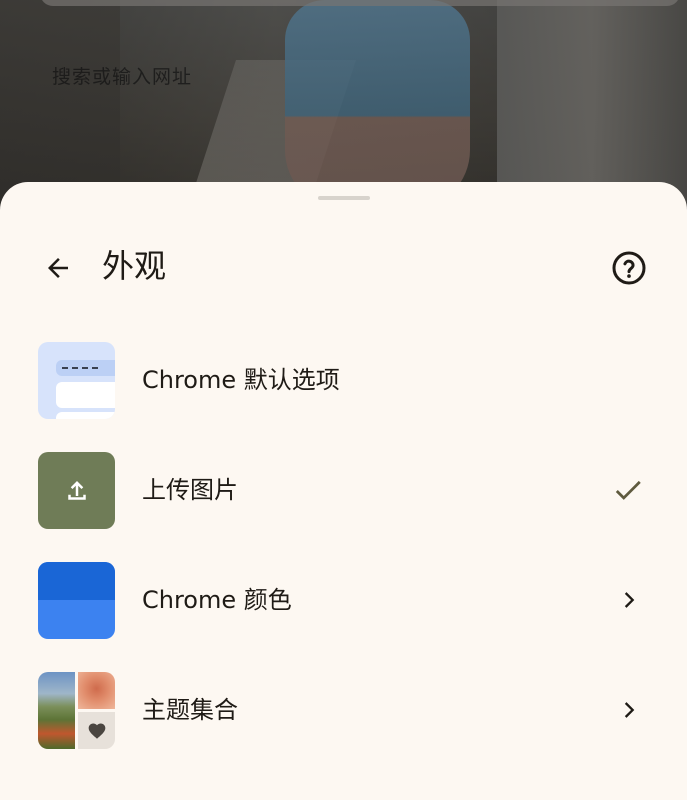 This screenshot has width=687, height=800. Describe the element at coordinates (343, 497) in the screenshot. I see `option-upload-image: 上传图片` at that location.